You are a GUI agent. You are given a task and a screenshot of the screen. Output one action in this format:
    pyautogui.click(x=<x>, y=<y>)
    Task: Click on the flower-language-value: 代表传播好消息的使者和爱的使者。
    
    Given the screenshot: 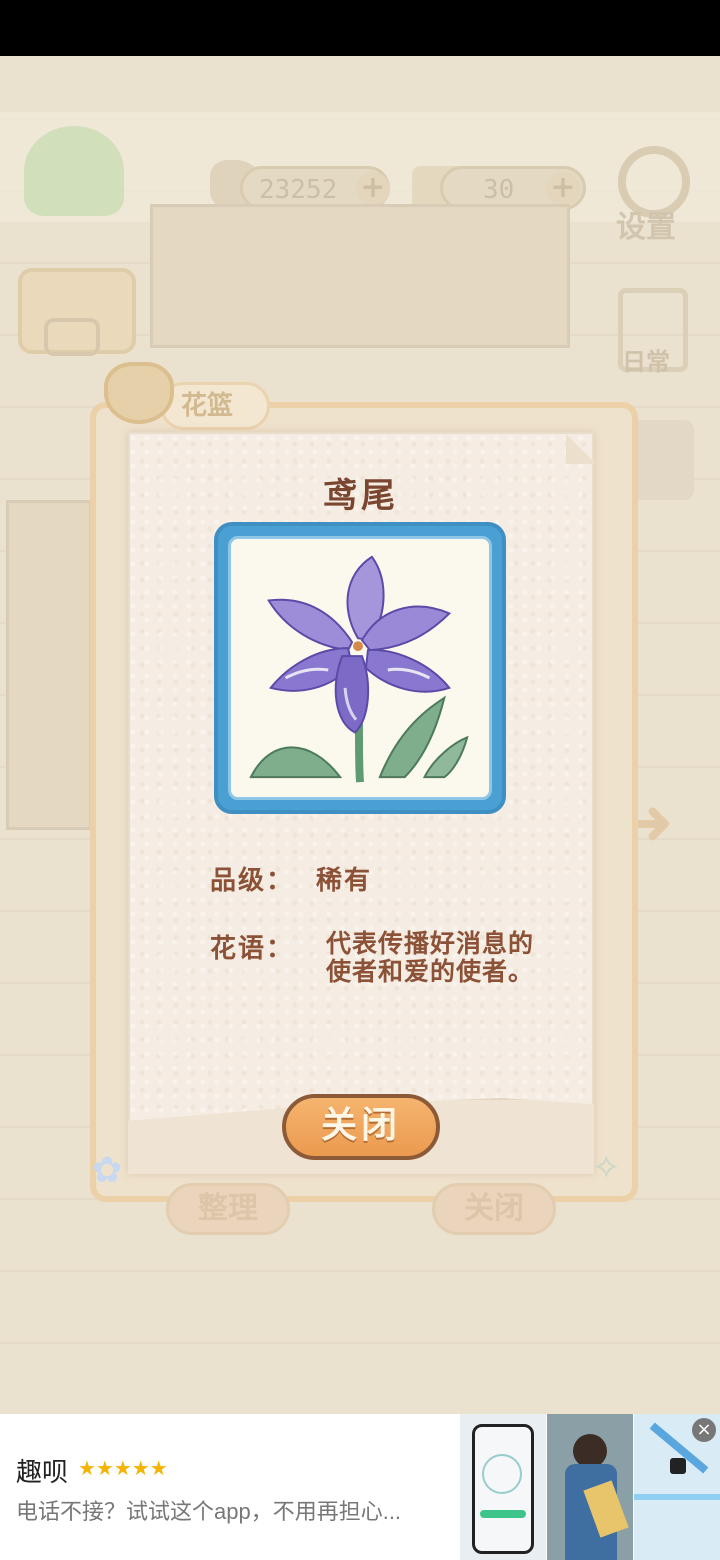 What is the action you would take?
    pyautogui.click(x=429, y=957)
    